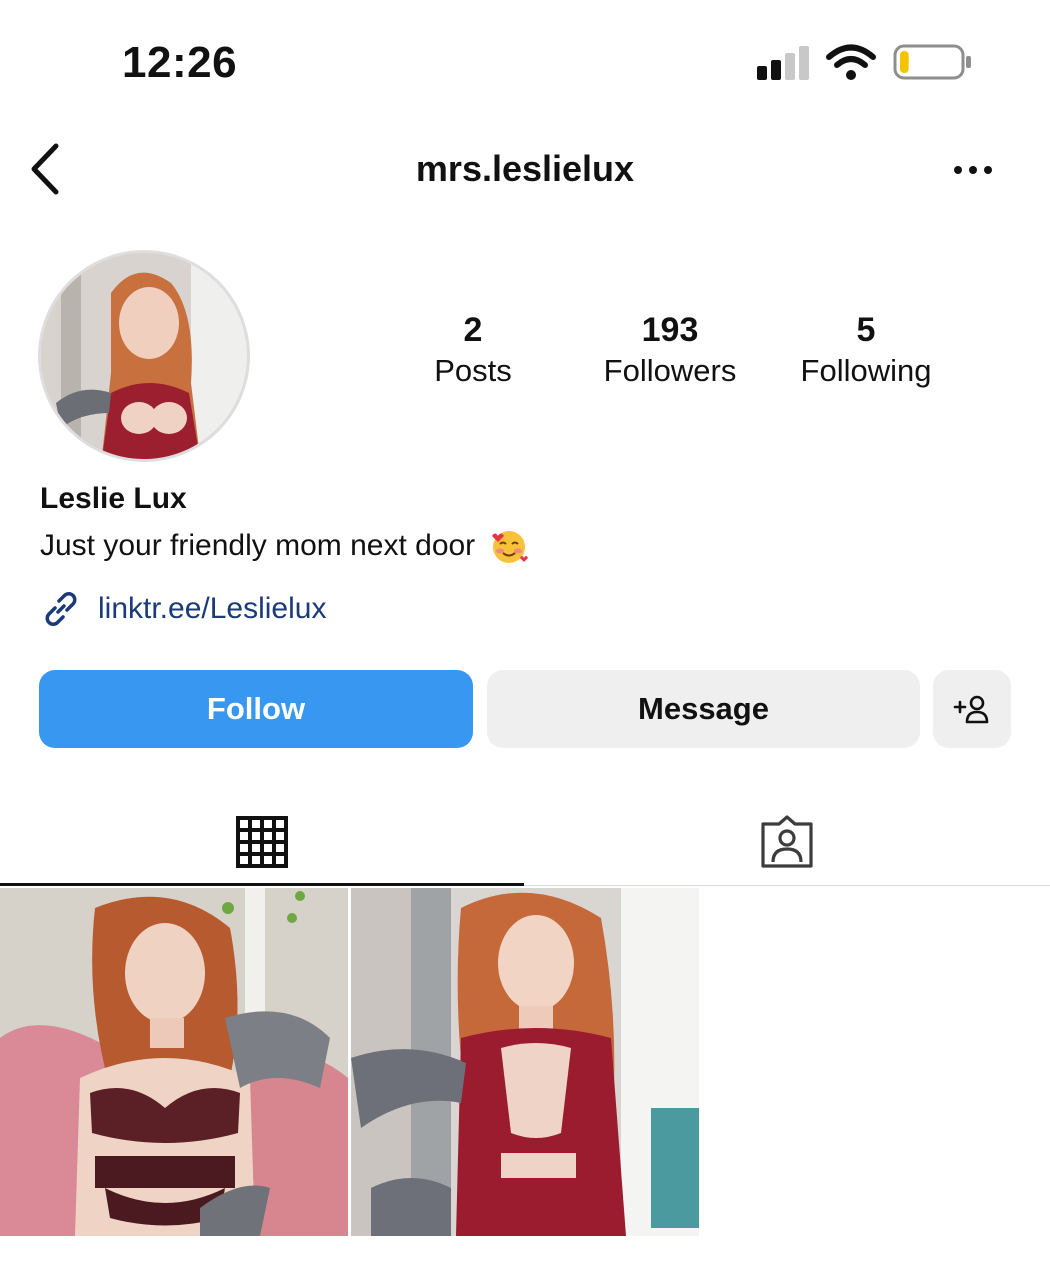  What do you see at coordinates (866, 370) in the screenshot?
I see `following-count-label: Following` at bounding box center [866, 370].